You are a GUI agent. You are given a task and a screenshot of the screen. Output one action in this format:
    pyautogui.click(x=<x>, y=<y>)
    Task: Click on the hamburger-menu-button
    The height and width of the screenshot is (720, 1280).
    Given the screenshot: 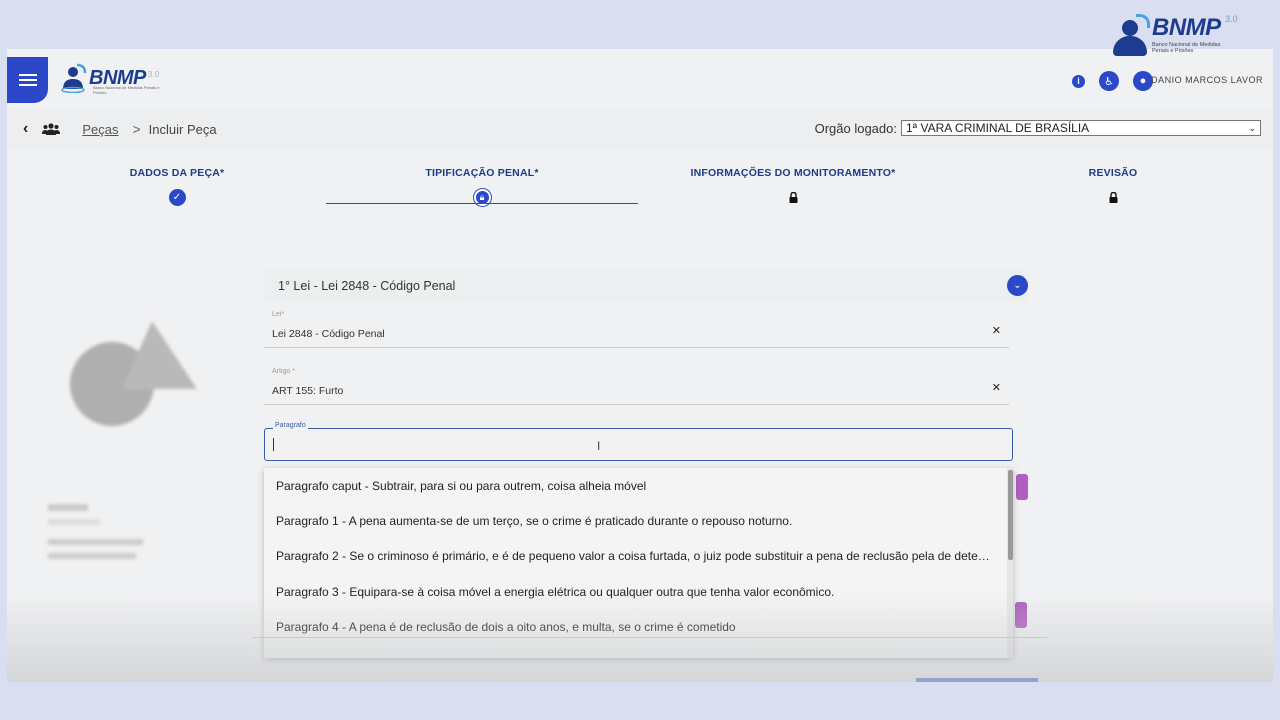 What is the action you would take?
    pyautogui.click(x=27, y=80)
    